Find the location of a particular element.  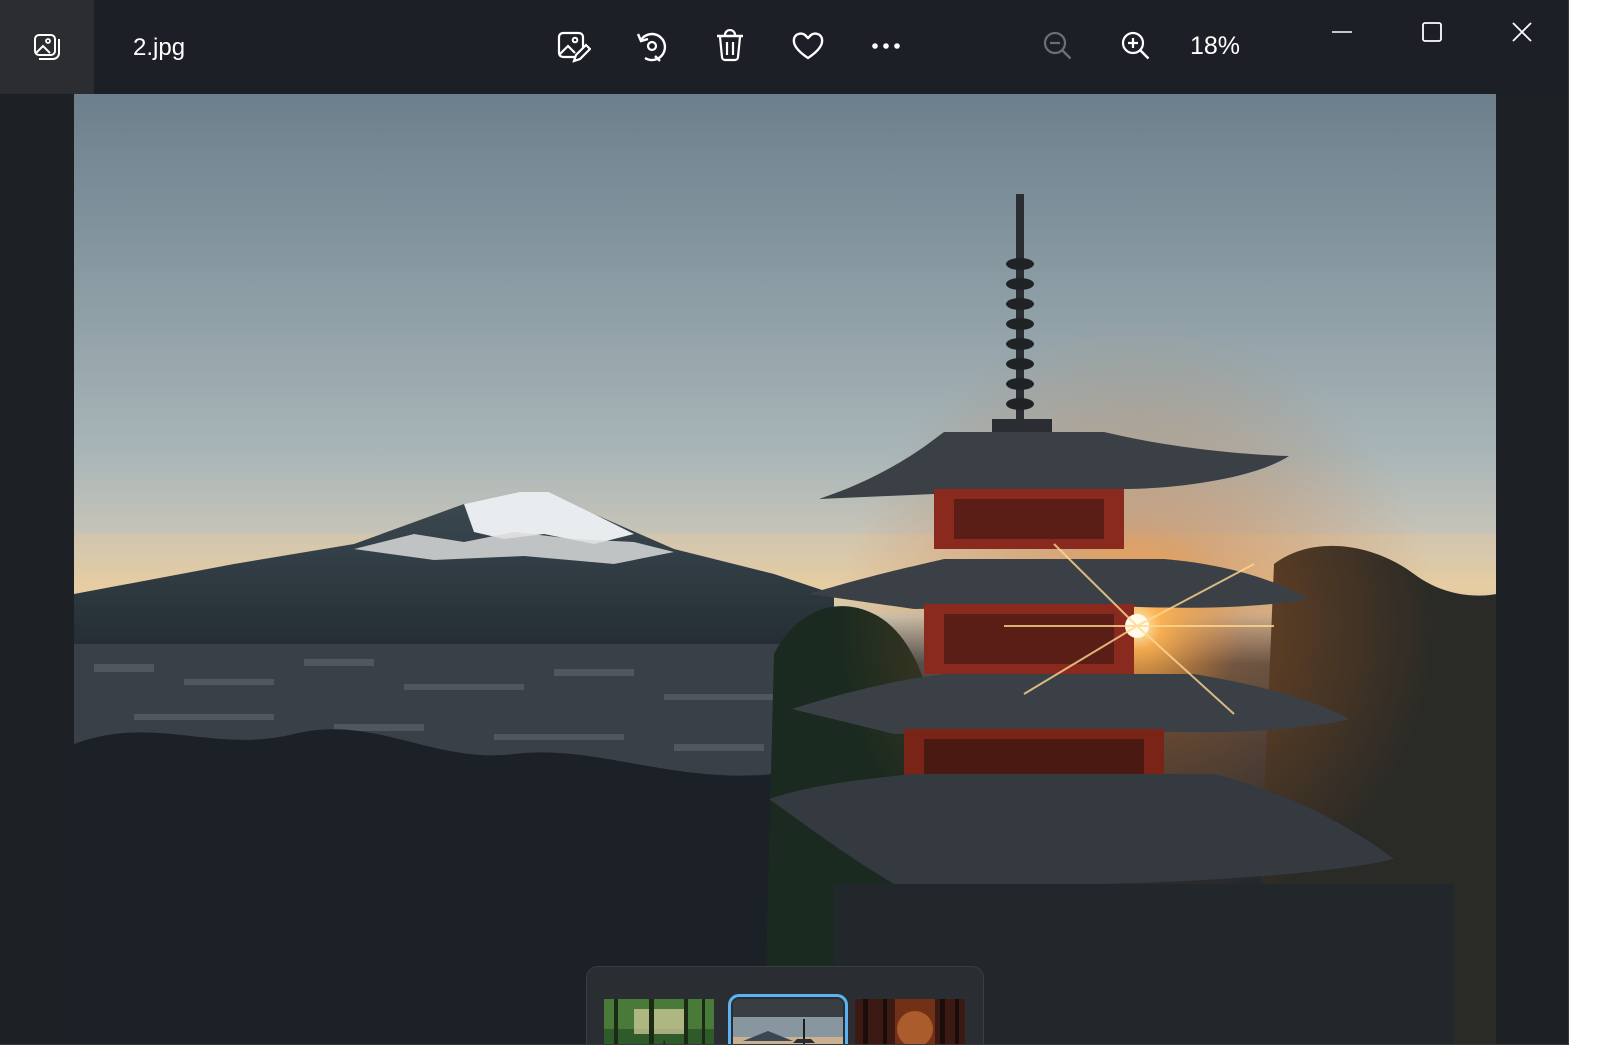

more-icon is located at coordinates (886, 46).